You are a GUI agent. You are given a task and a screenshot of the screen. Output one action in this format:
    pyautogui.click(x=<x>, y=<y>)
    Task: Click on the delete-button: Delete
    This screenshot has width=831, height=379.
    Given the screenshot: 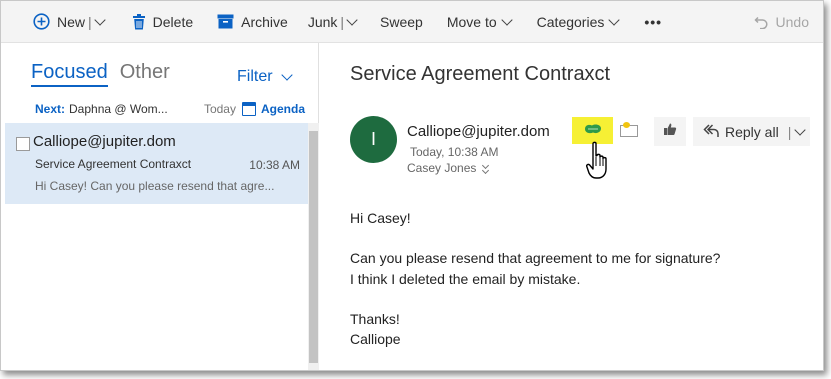 What is the action you would take?
    pyautogui.click(x=159, y=22)
    